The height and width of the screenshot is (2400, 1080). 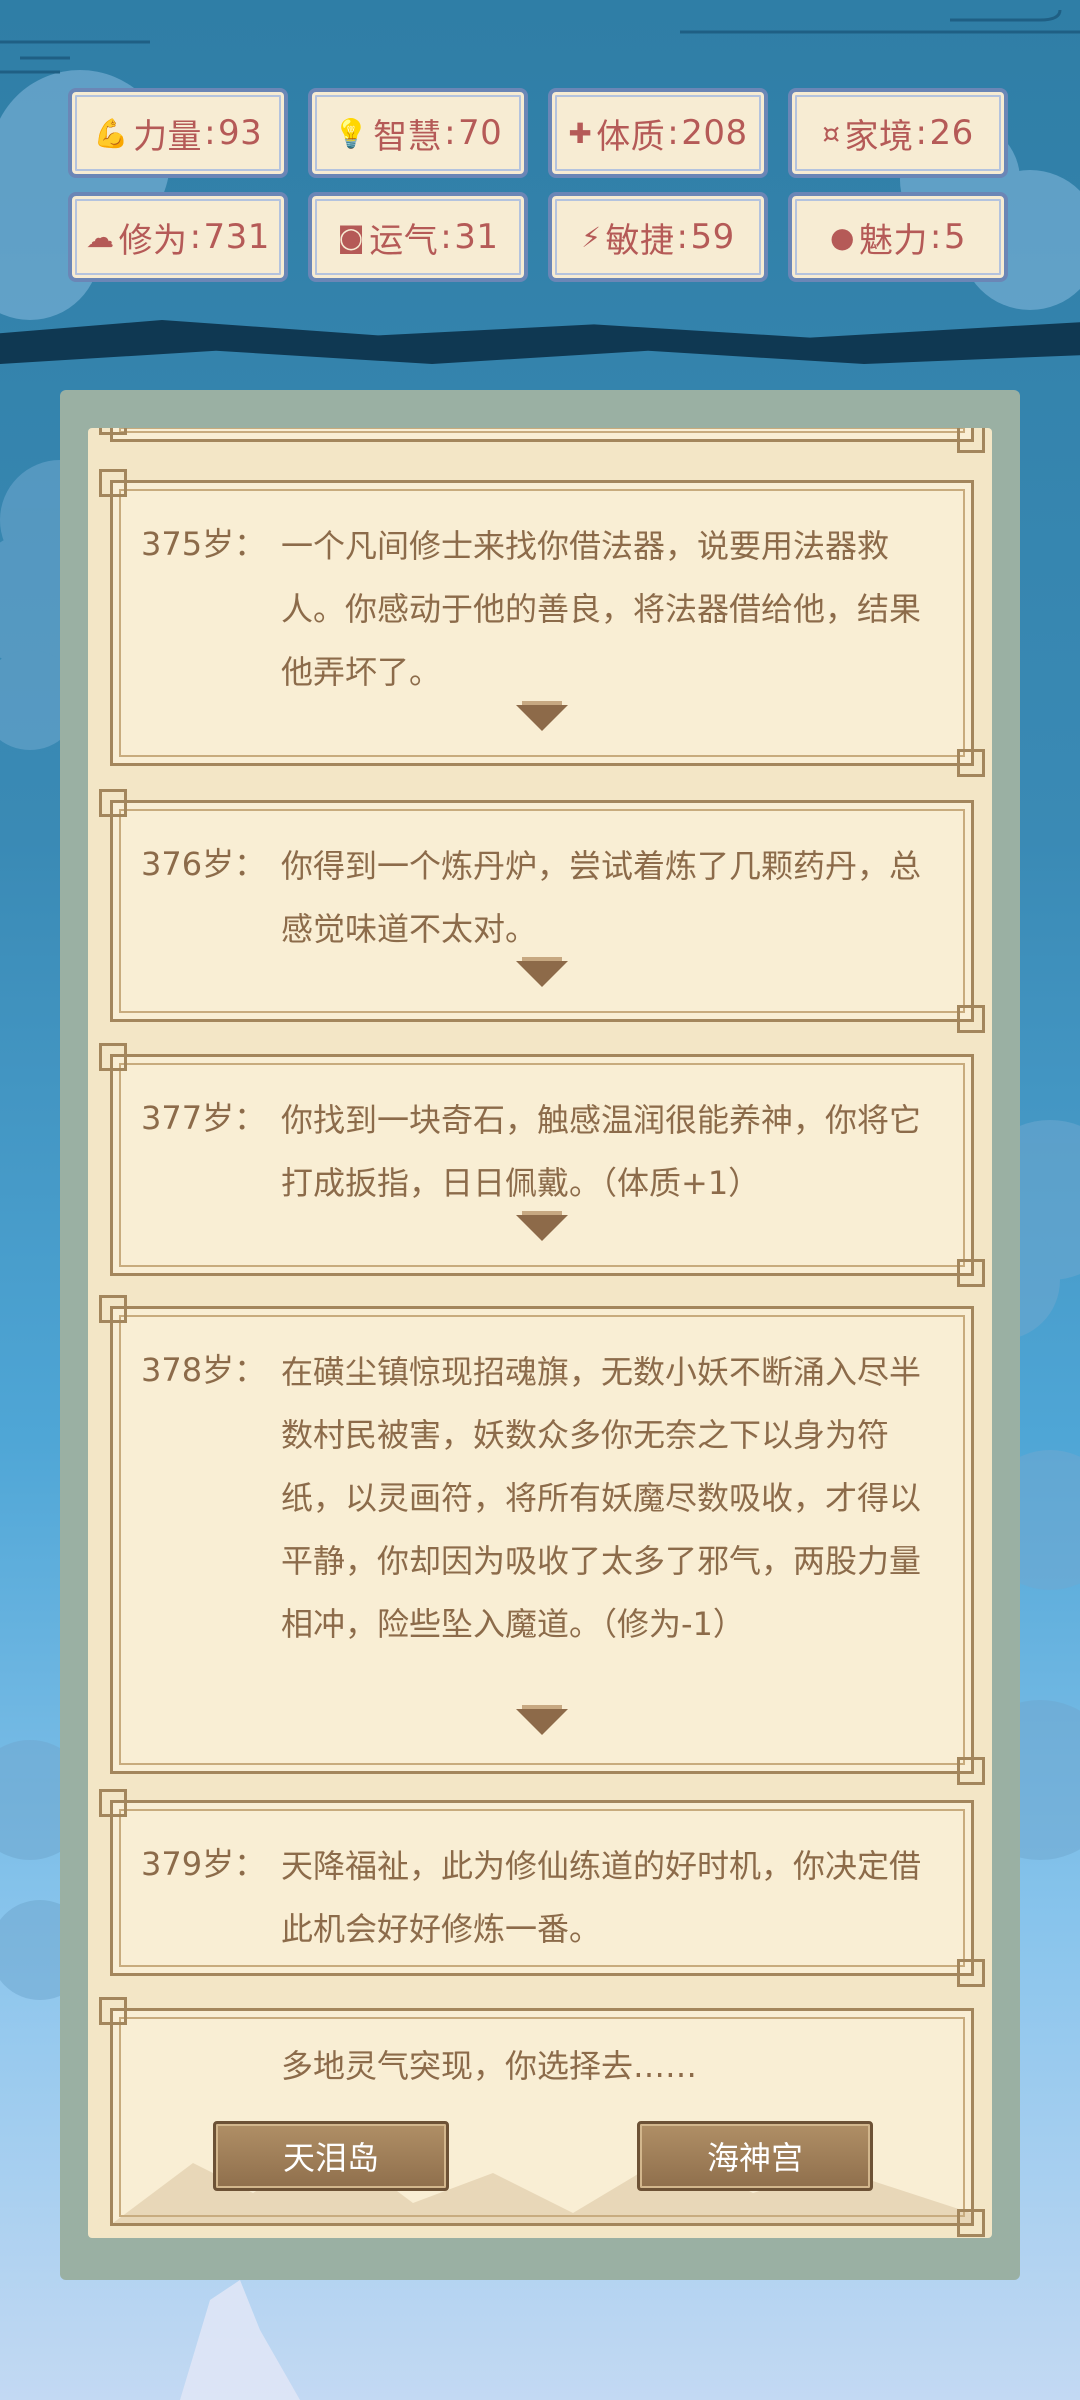 I want to click on event-card: 376岁： 你得到一个炼丹炉，尝试着炼了几颗药丹，总感觉味道不太对。, so click(x=542, y=911).